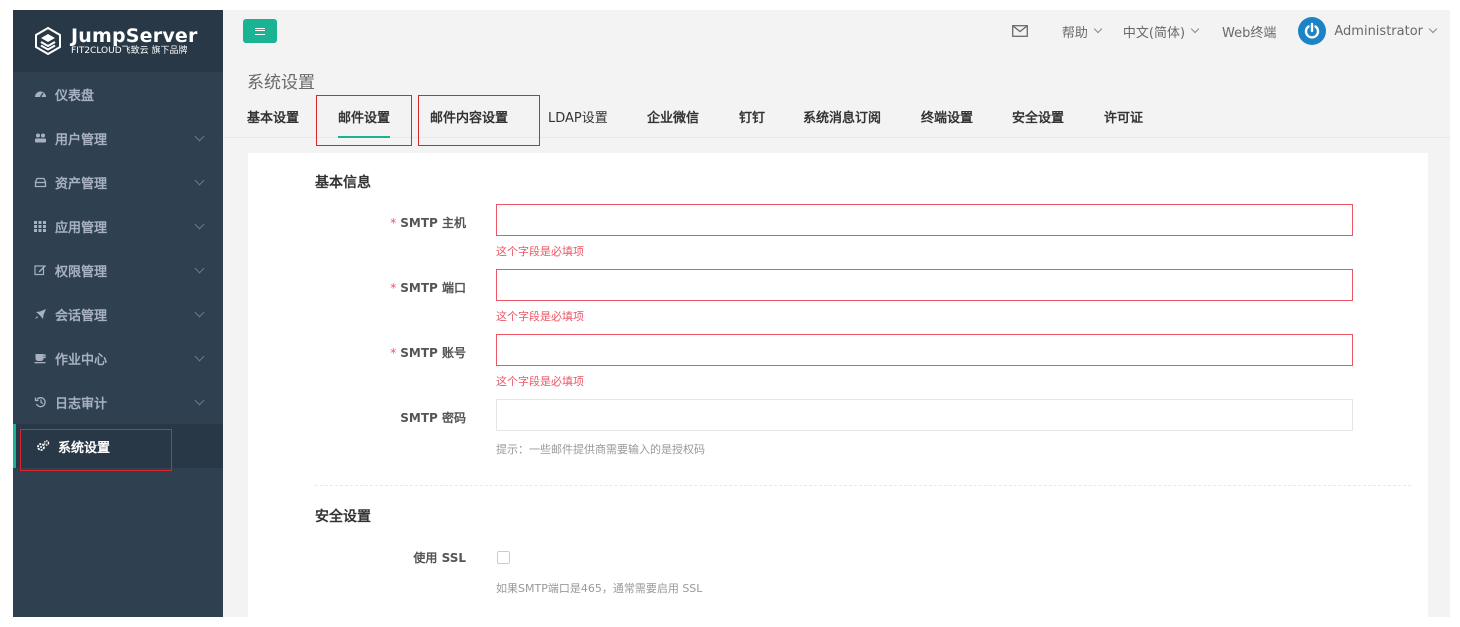 Image resolution: width=1460 pixels, height=627 pixels. I want to click on top-navbar: 帮助 中文(简体) Web终端 Administrator, so click(836, 31).